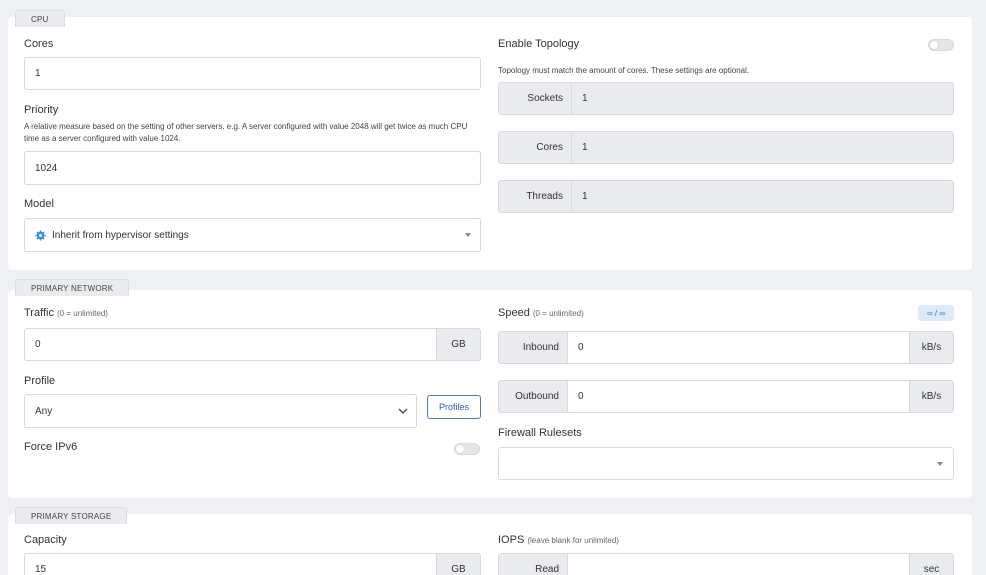 The image size is (986, 575). I want to click on read-group: Read sec, so click(726, 564).